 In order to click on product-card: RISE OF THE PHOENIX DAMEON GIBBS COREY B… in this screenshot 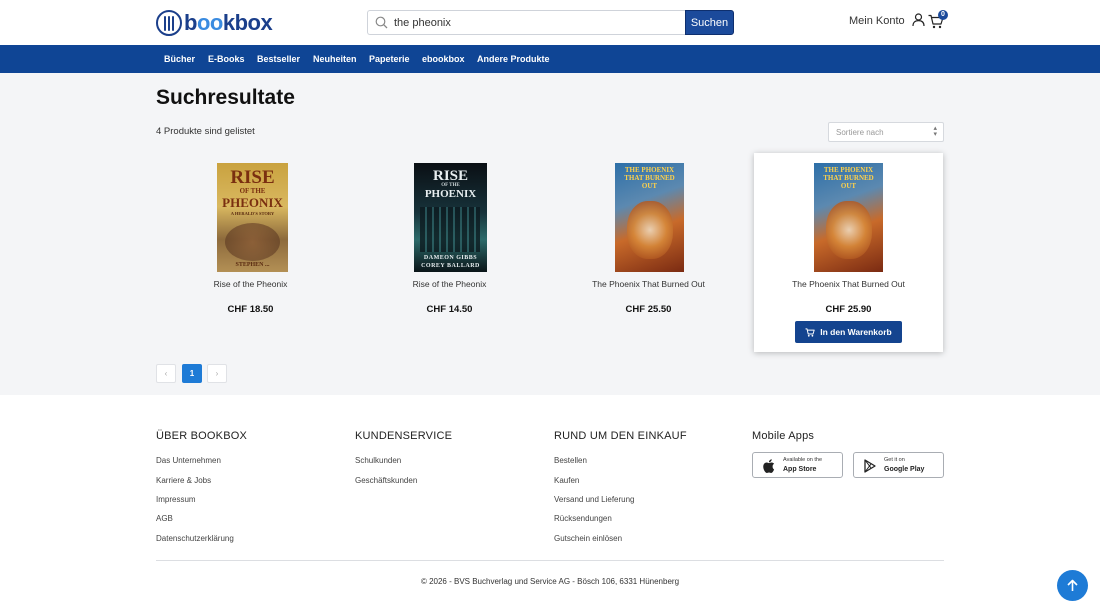, I will do `click(449, 252)`.